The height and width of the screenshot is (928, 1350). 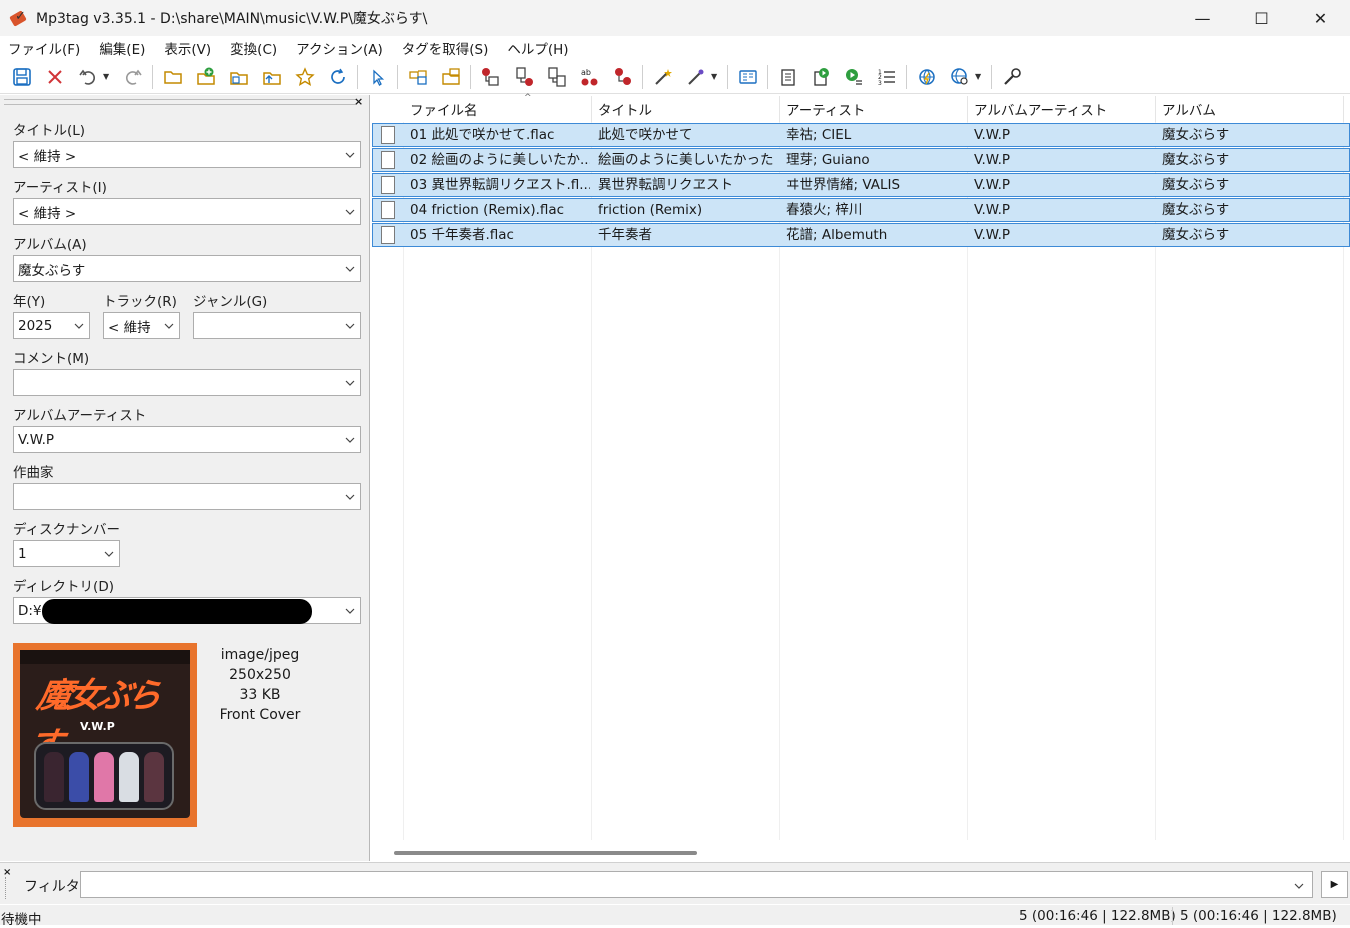 What do you see at coordinates (238, 76) in the screenshot?
I see `import-icon` at bounding box center [238, 76].